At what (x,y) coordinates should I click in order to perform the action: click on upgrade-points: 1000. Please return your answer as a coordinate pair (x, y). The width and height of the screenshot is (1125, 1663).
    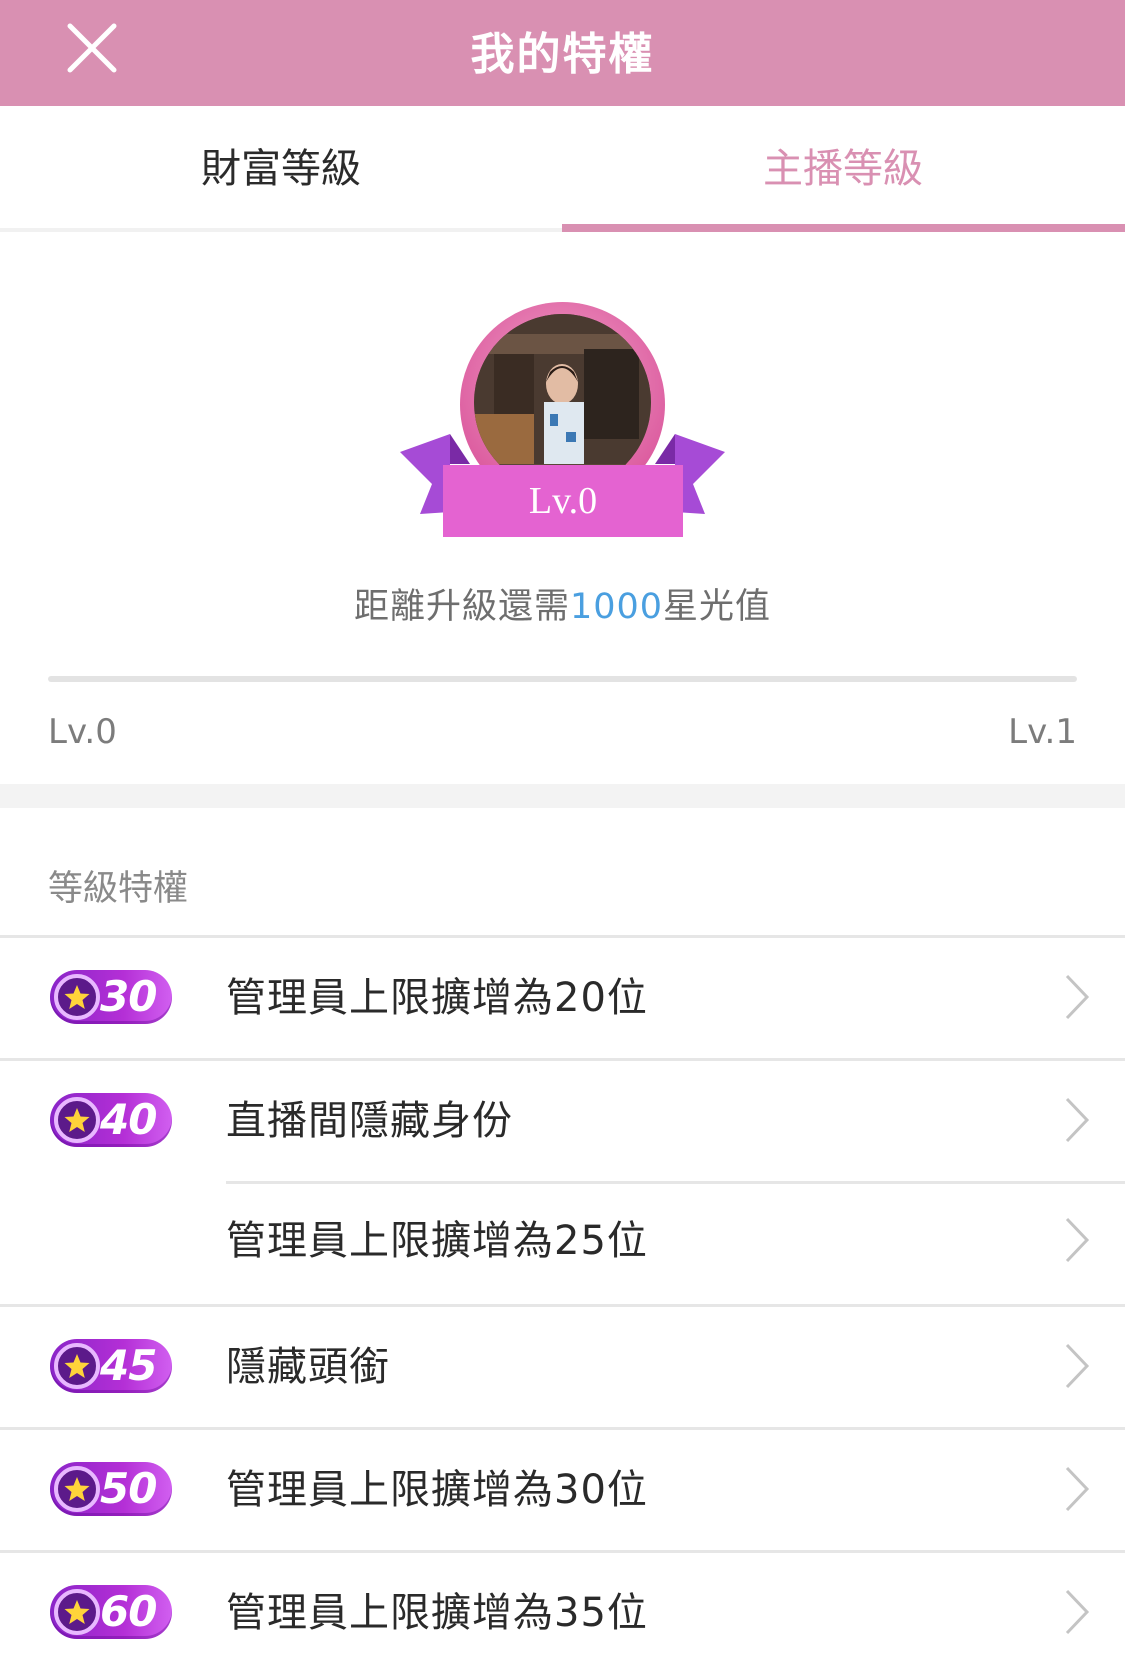
    Looking at the image, I should click on (616, 607).